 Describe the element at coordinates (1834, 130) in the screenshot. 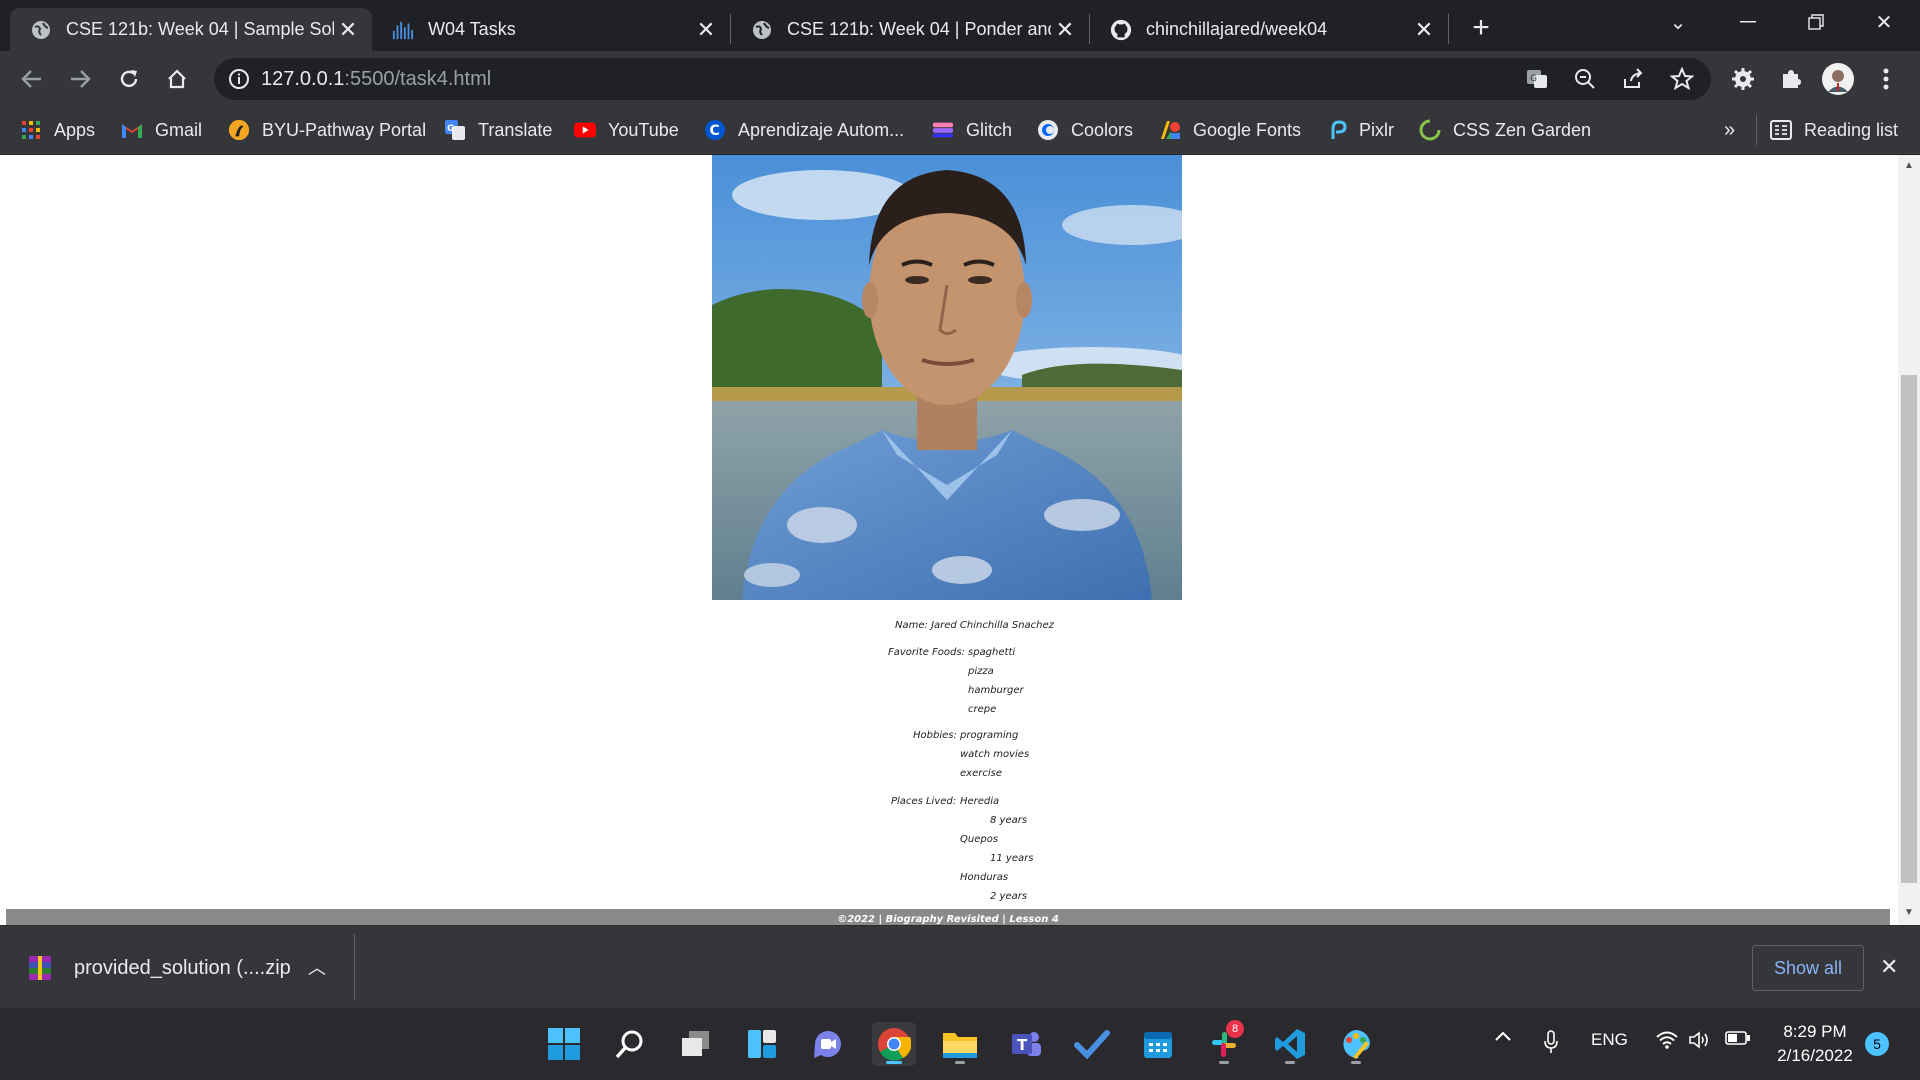

I see `reading-list-button: Reading list` at that location.